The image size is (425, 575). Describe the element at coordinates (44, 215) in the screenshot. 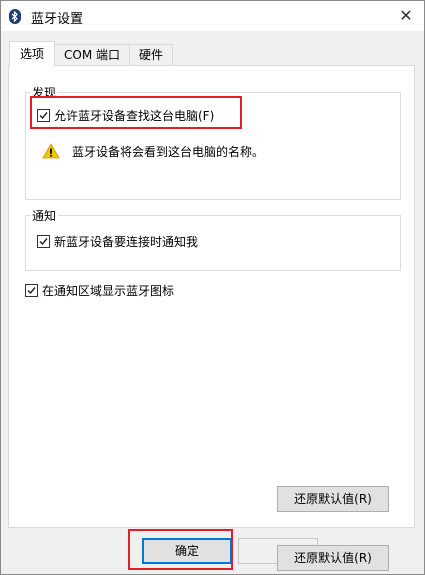

I see `notify-legend: 通知` at that location.